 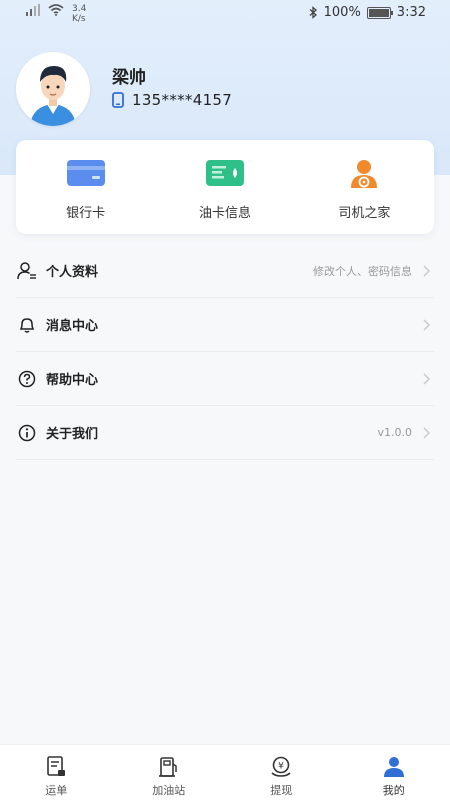 I want to click on battery-icon, so click(x=379, y=13).